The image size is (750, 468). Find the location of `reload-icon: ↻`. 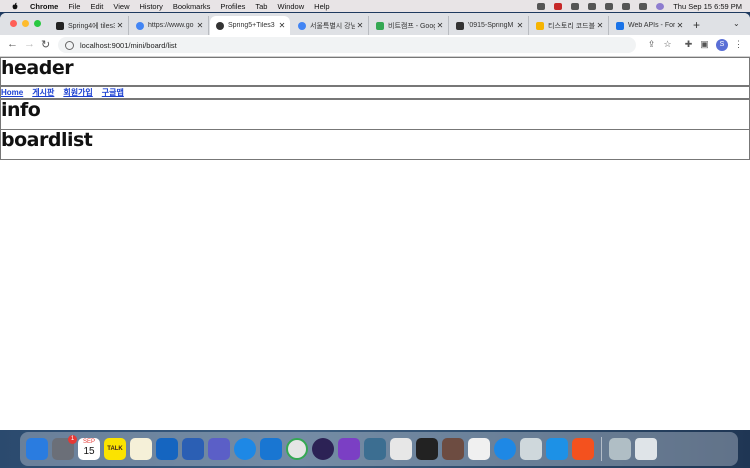

reload-icon: ↻ is located at coordinates (45, 44).